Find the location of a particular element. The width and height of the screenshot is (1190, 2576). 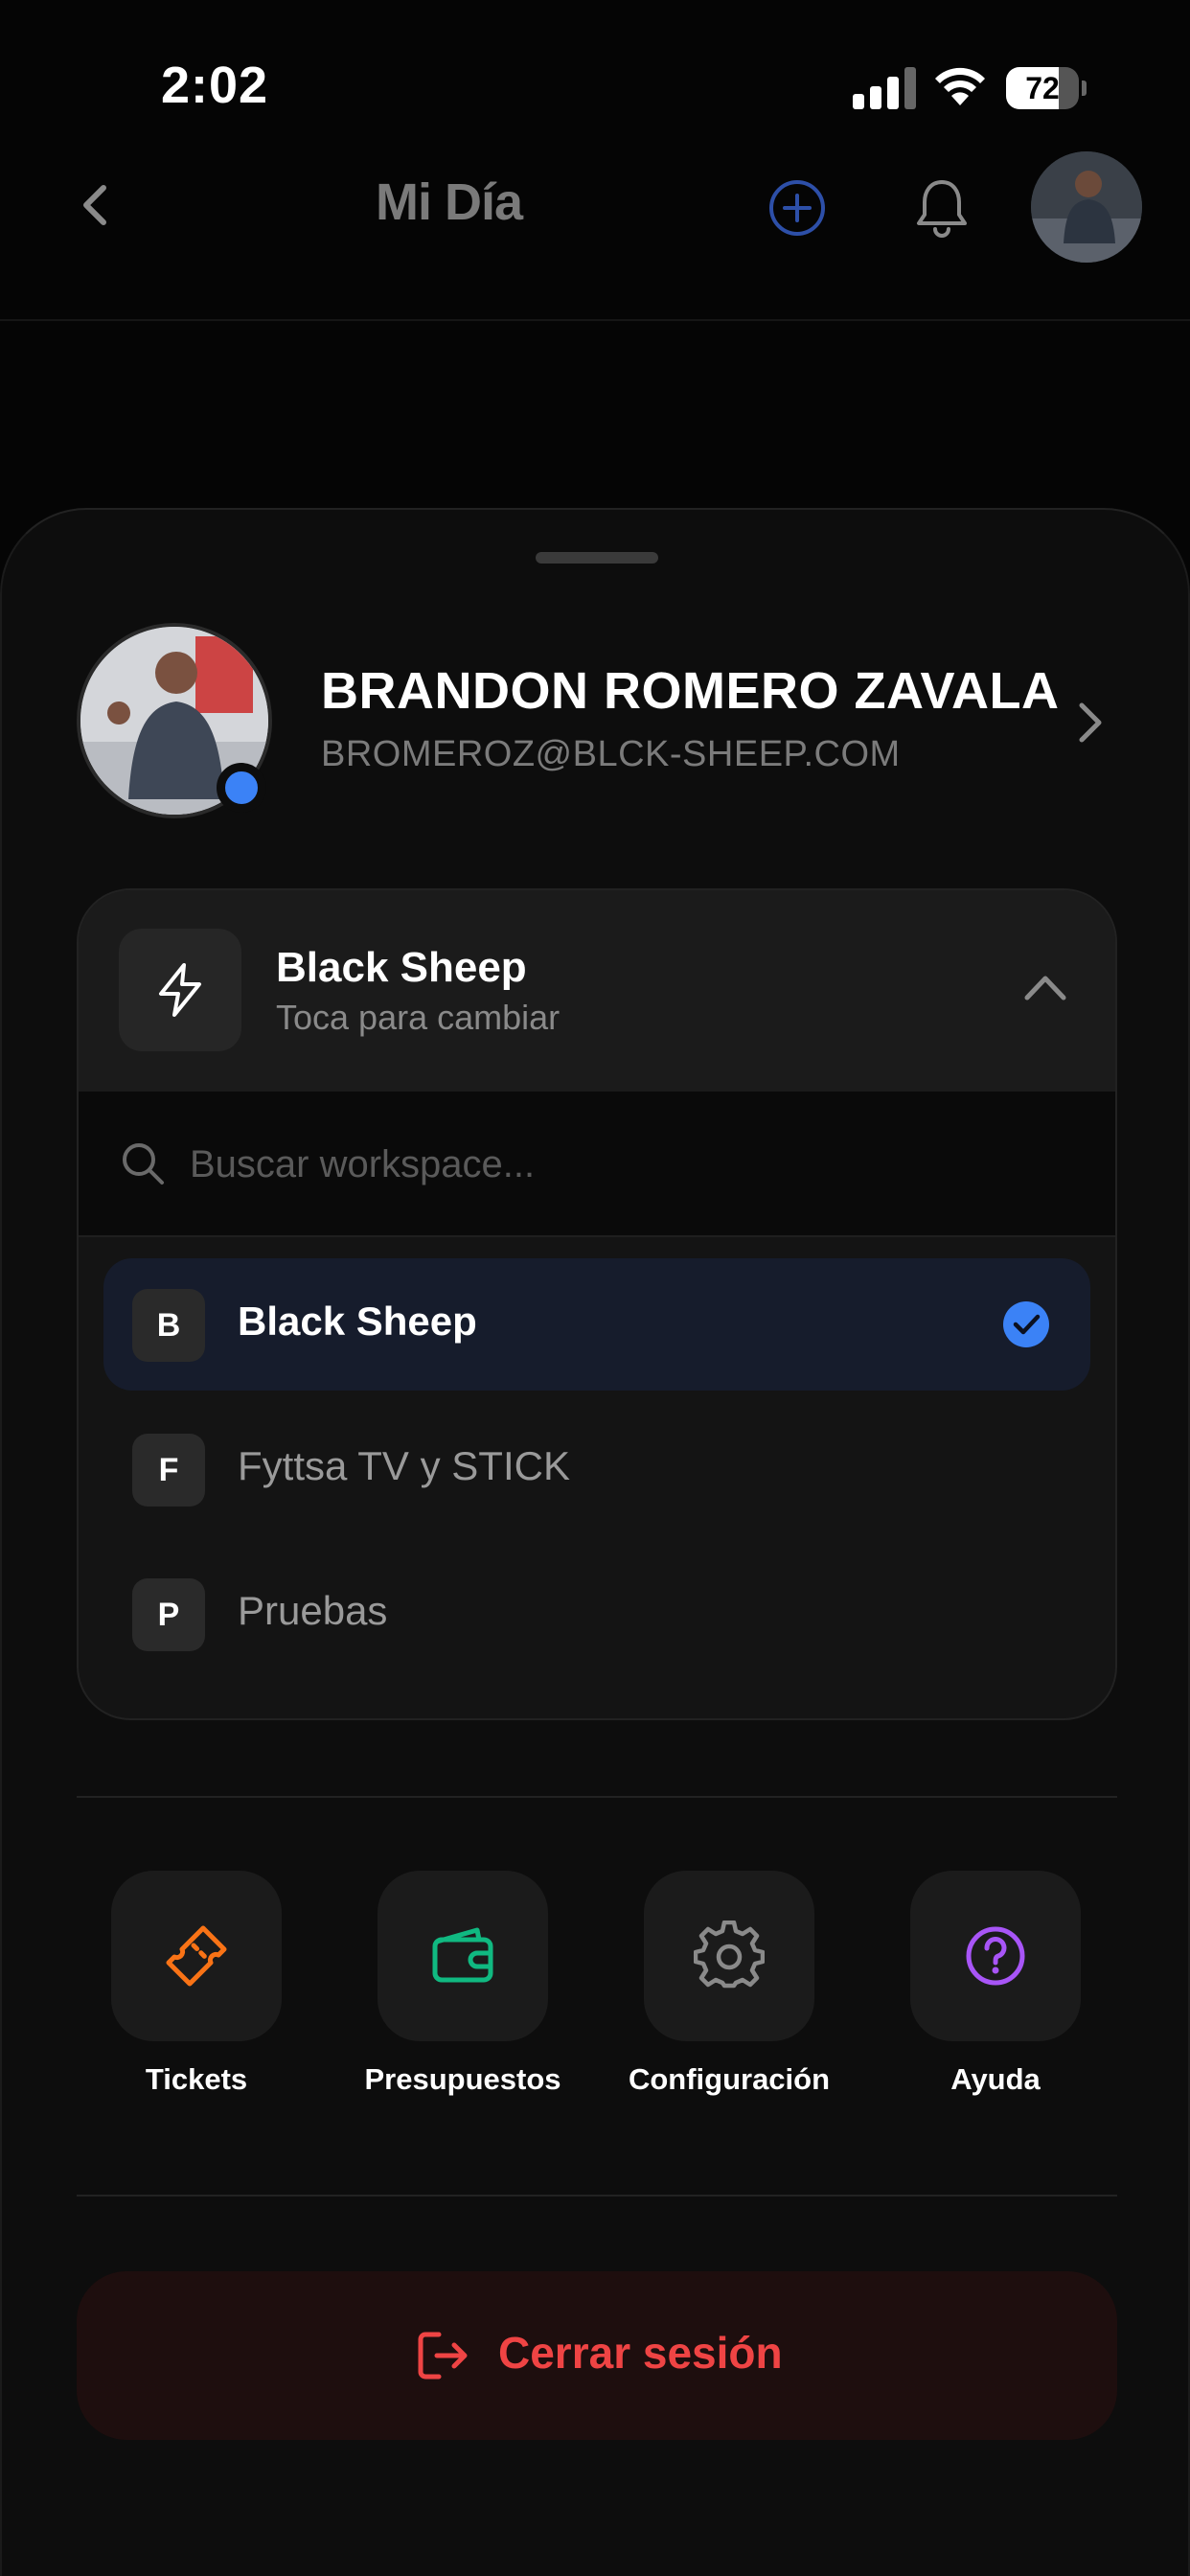

action-presupuestos-tile is located at coordinates (463, 1956).